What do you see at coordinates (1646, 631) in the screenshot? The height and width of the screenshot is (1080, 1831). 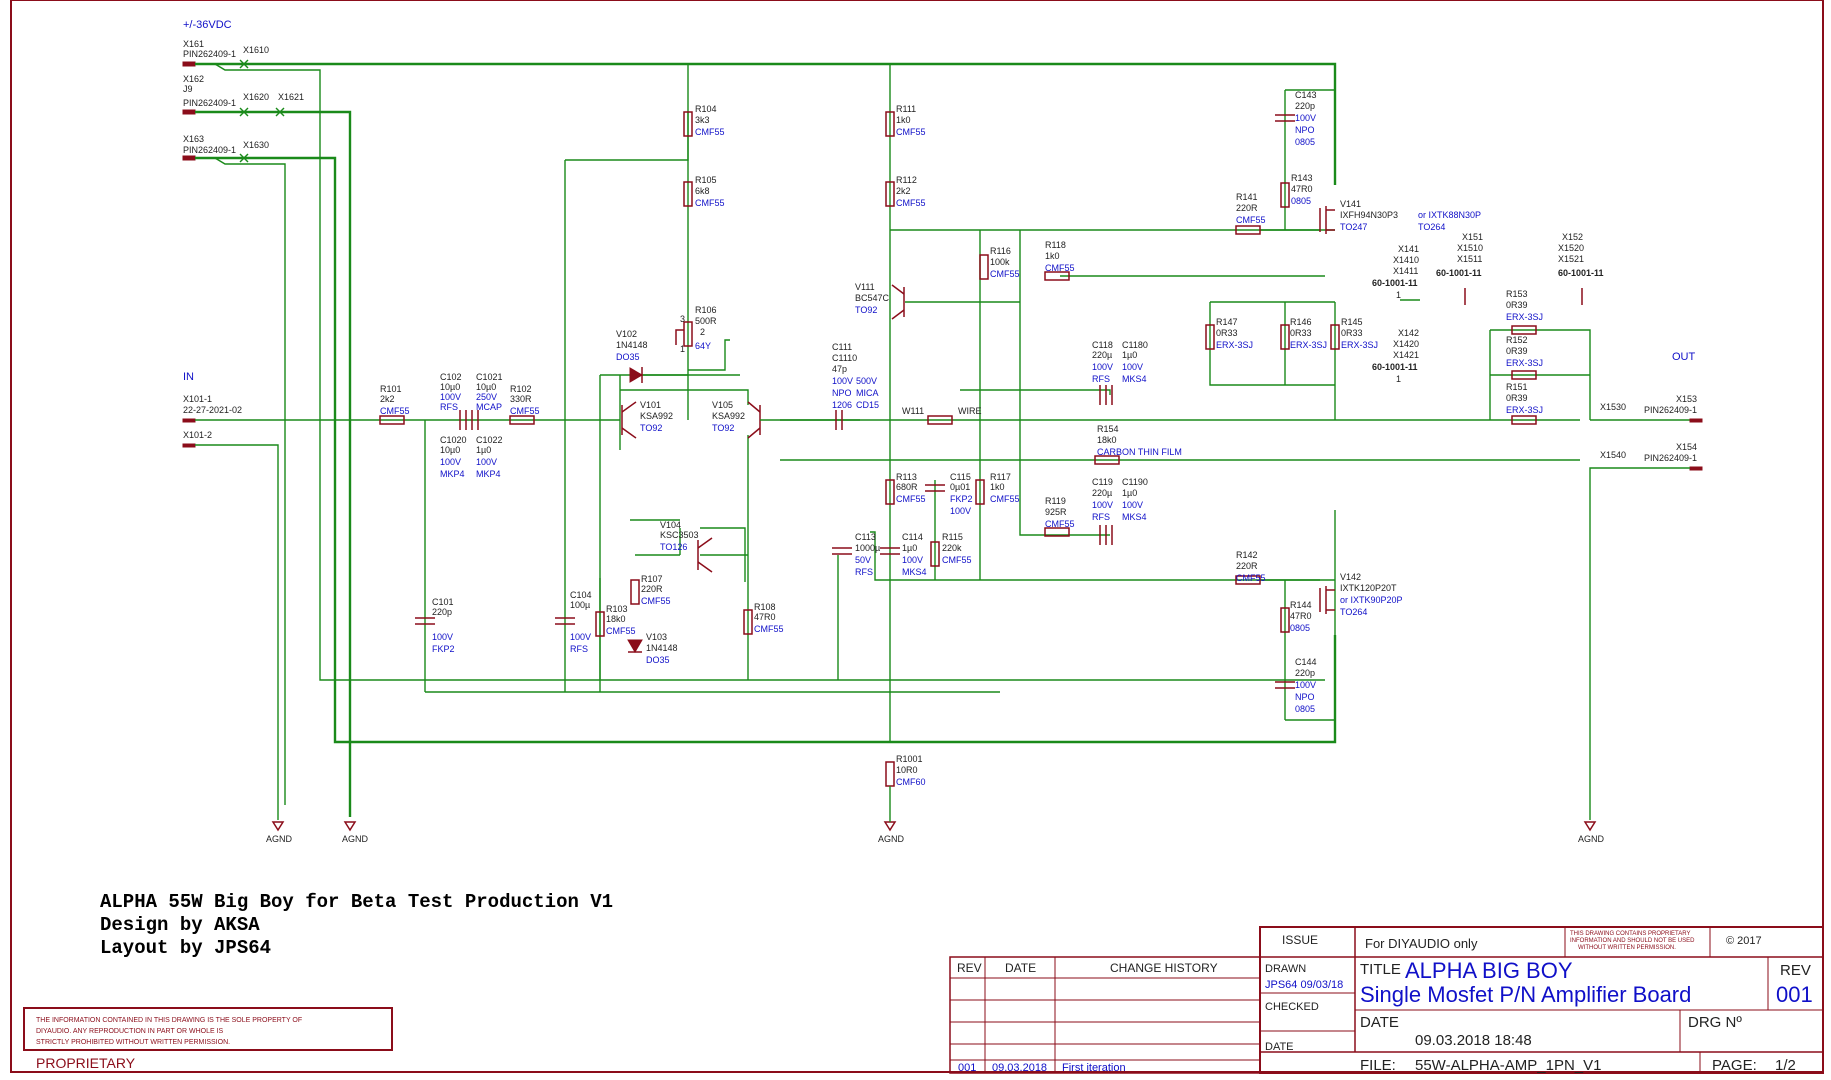 I see `connector-x154: X154 PIN262409-1 X1540` at bounding box center [1646, 631].